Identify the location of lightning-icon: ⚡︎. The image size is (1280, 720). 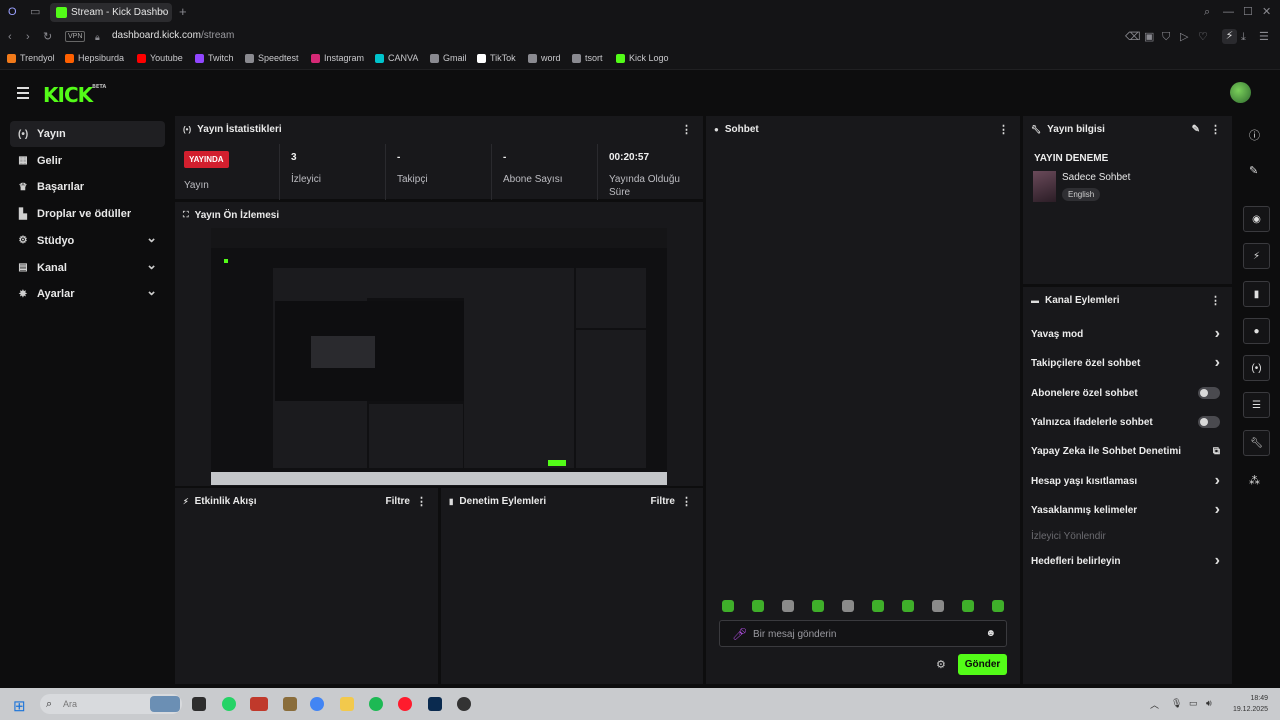
(1229, 36).